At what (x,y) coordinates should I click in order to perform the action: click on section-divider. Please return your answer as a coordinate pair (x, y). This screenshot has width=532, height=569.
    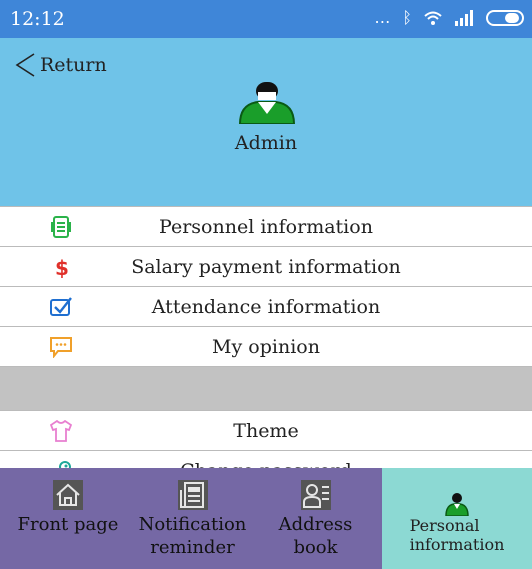
    Looking at the image, I should click on (266, 388).